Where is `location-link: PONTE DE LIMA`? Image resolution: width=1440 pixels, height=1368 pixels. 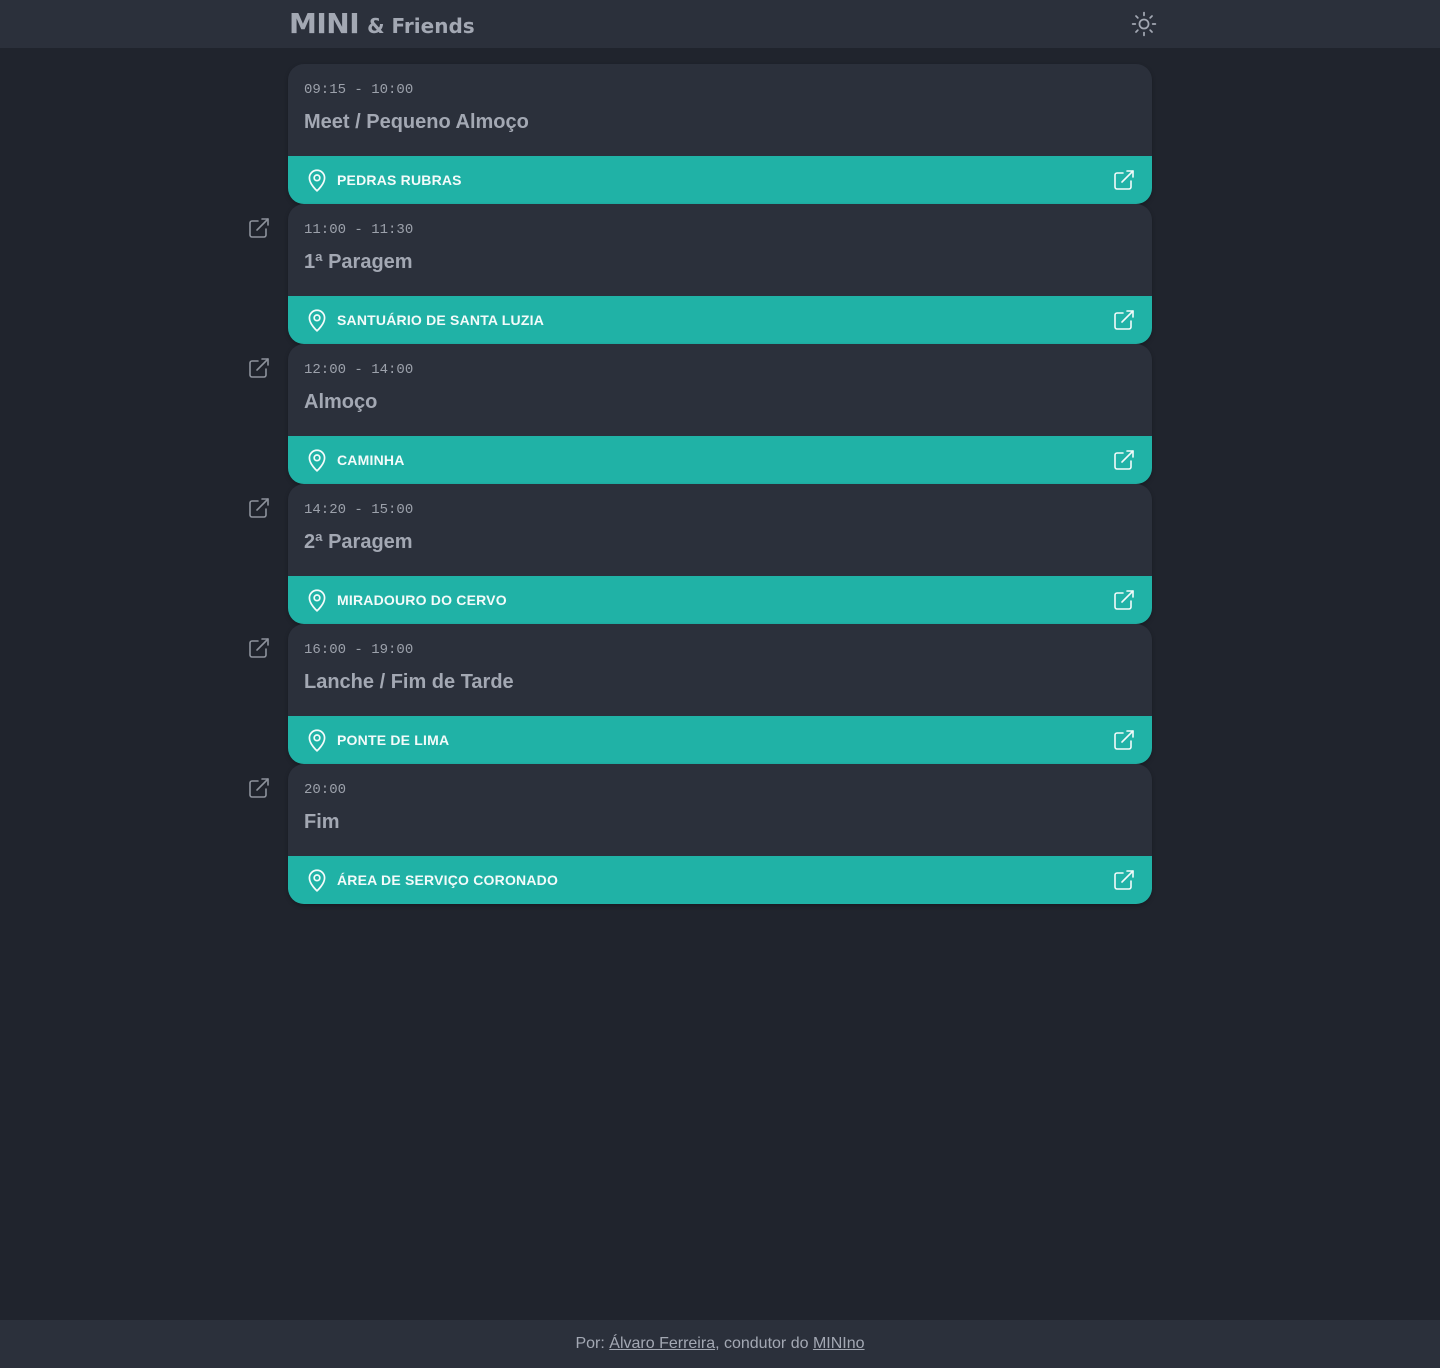 location-link: PONTE DE LIMA is located at coordinates (720, 740).